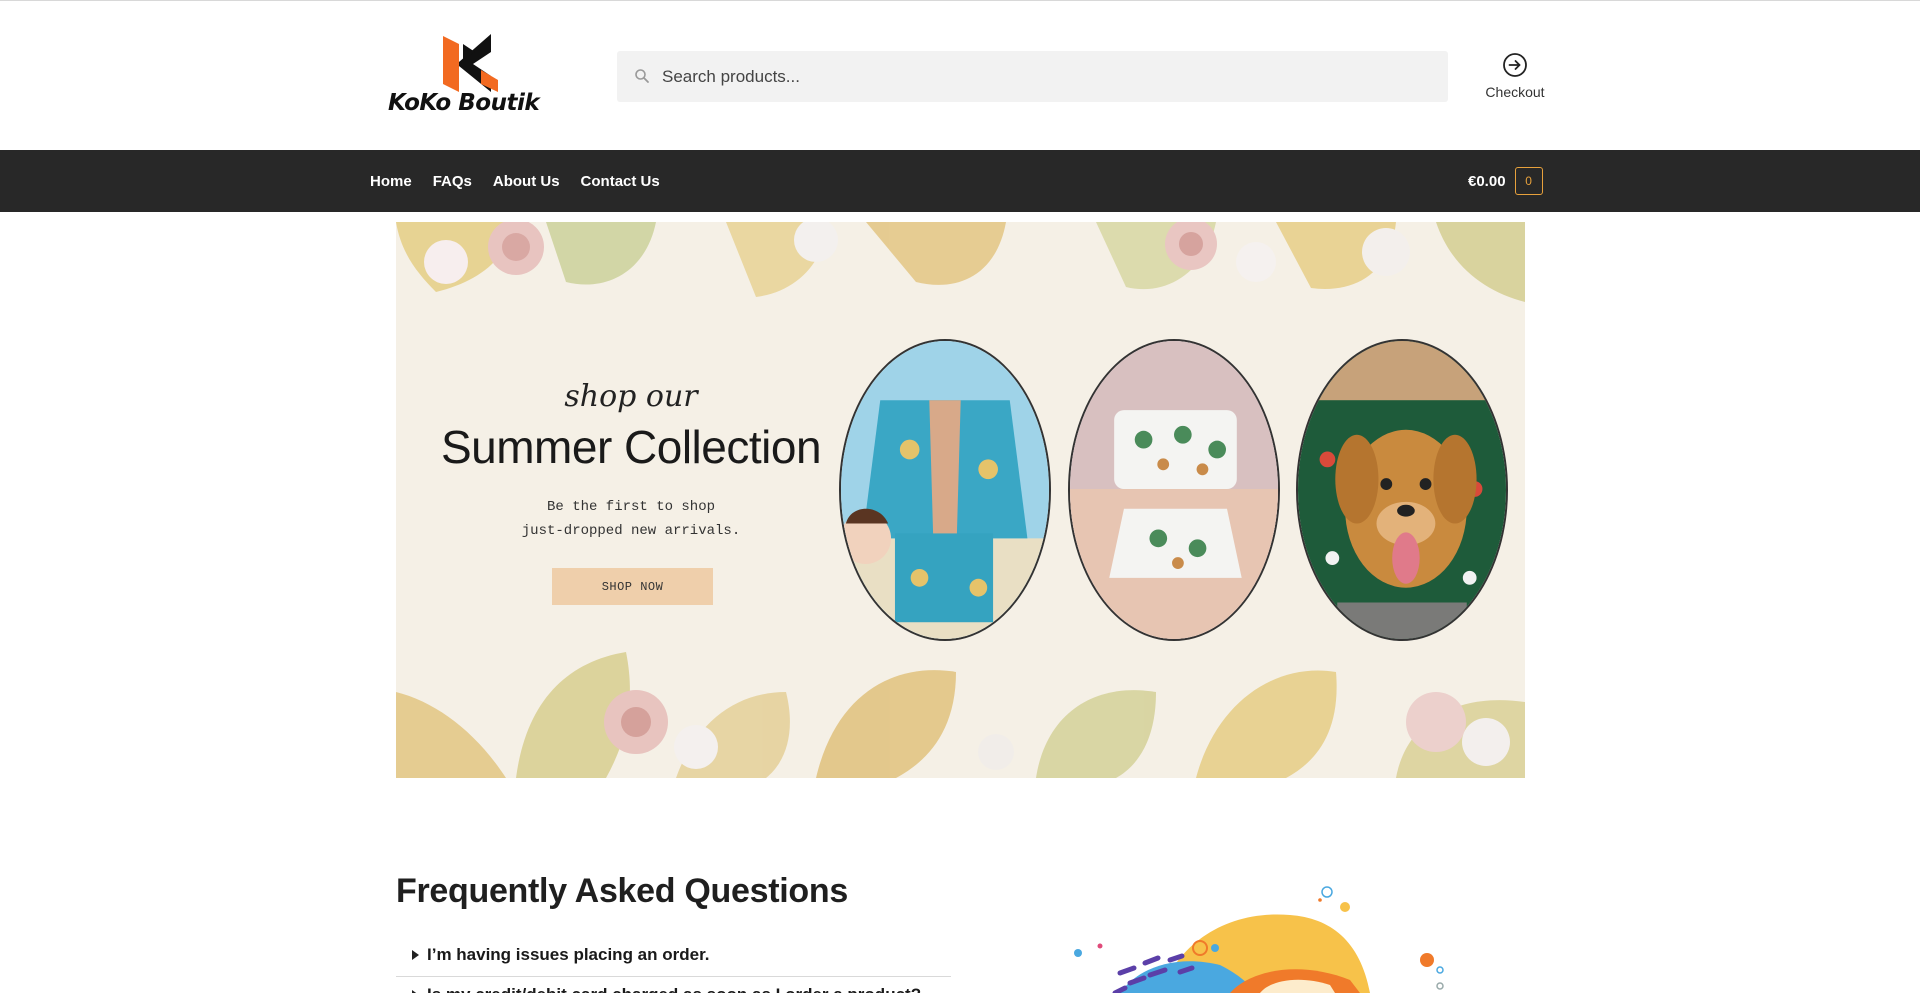  Describe the element at coordinates (415, 955) in the screenshot. I see `disclosure-triangle-icon` at that location.